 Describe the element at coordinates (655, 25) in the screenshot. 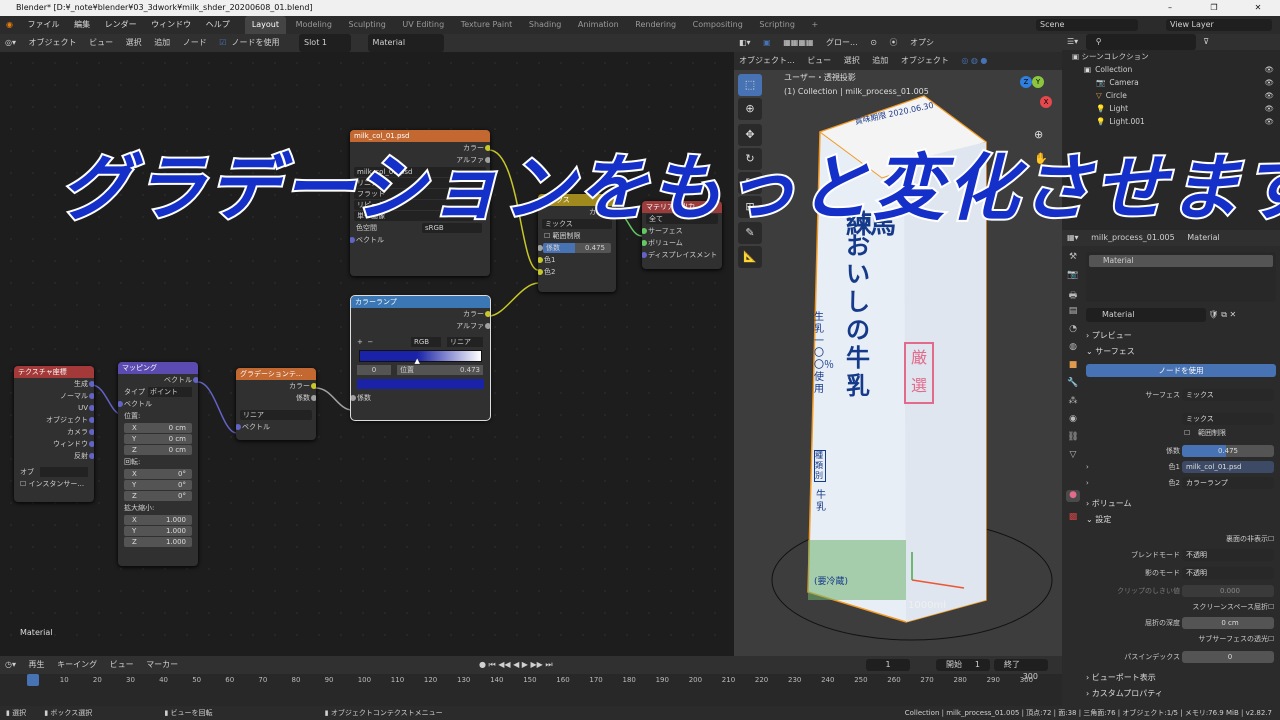

I see `tab-rendering: Rendering` at that location.